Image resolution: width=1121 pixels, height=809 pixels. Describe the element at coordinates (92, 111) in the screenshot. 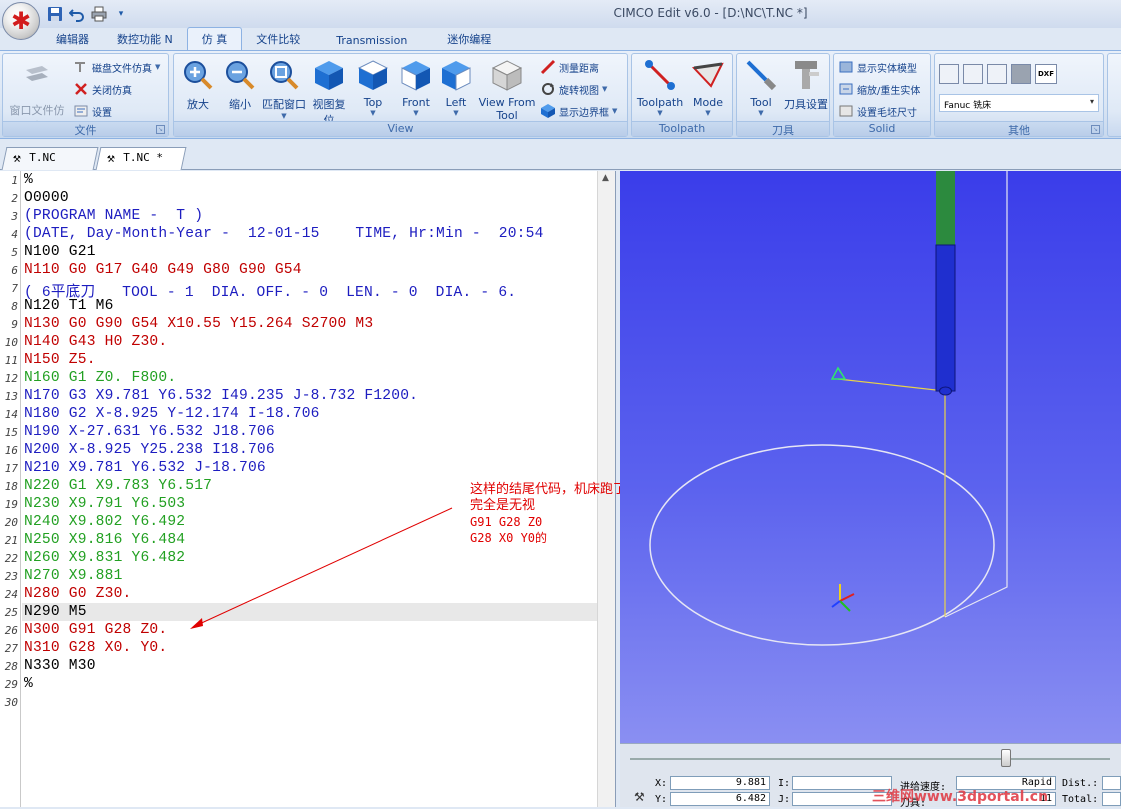

I see `sim-settings-button: 设置` at that location.